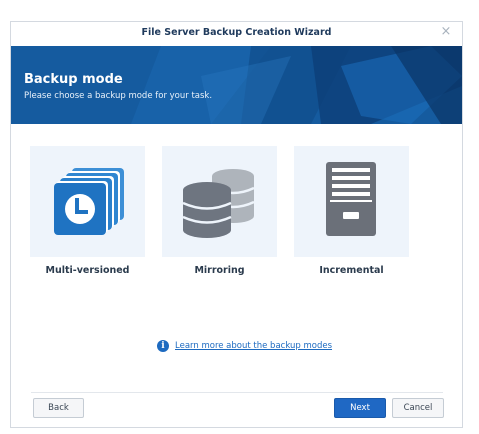 This screenshot has height=434, width=479. I want to click on mode-card-mirroring, so click(219, 201).